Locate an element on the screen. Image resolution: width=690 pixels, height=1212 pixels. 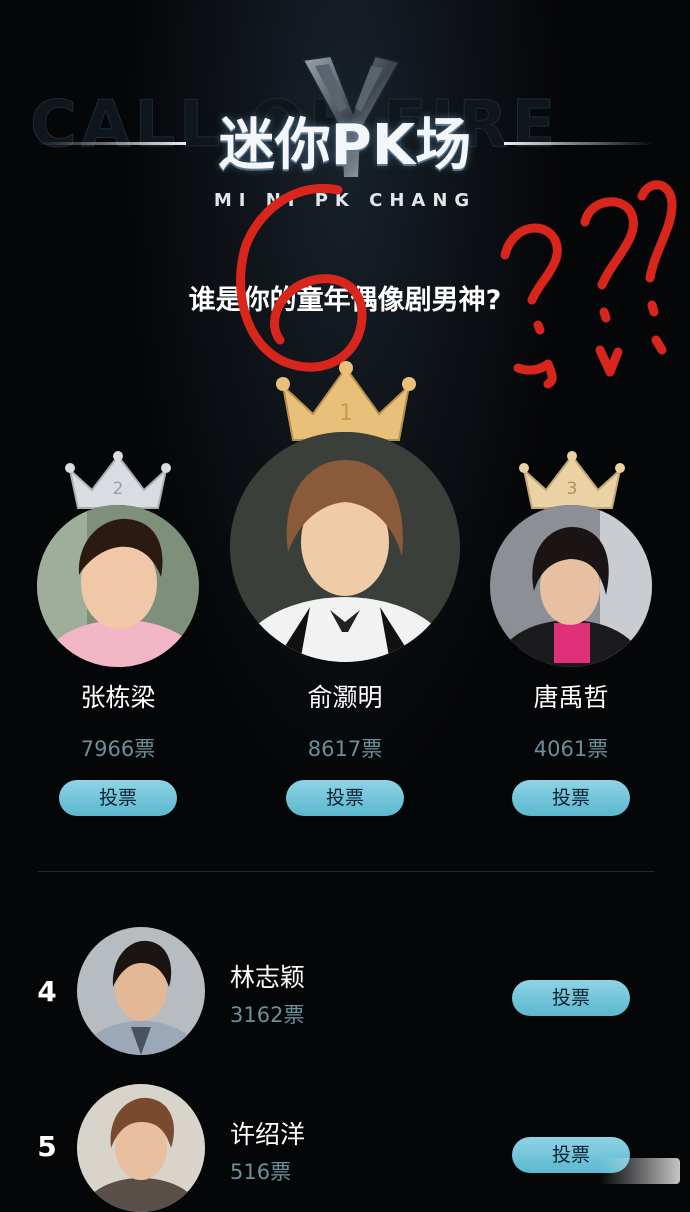
candidate-votes: 4061票 is located at coordinates (571, 749).